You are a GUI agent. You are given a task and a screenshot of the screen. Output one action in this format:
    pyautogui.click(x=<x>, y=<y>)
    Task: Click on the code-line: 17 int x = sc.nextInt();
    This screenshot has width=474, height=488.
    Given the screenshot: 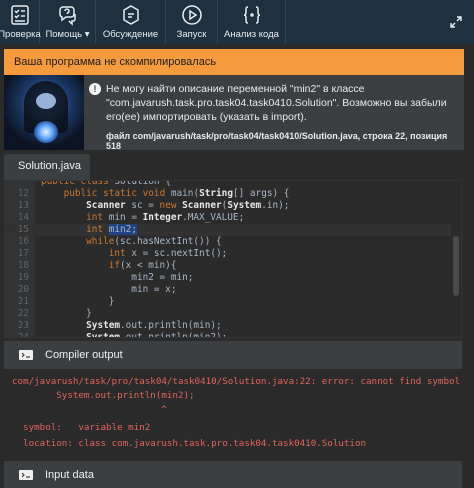 What is the action you would take?
    pyautogui.click(x=230, y=254)
    